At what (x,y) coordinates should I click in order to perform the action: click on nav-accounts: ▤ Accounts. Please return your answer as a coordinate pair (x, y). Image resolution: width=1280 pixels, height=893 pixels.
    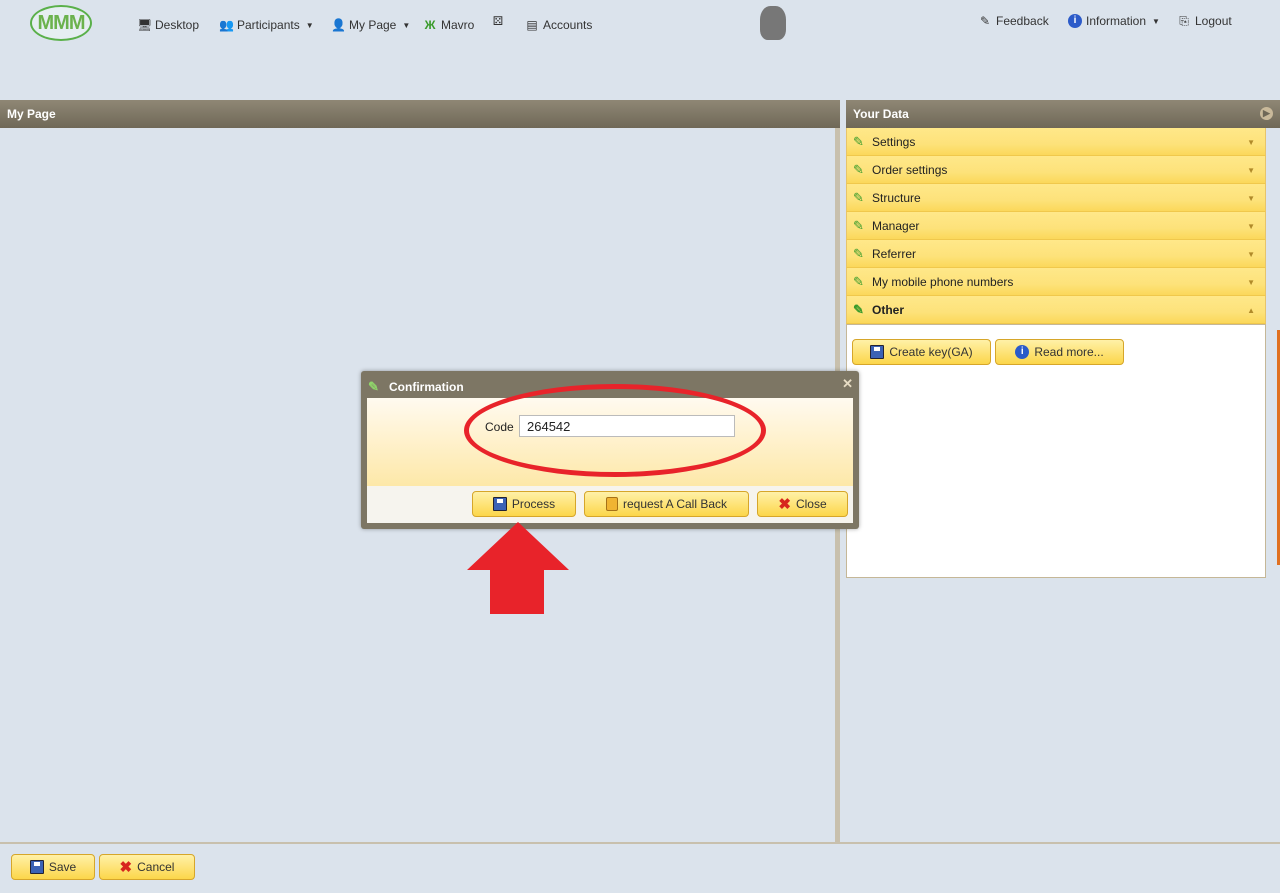
    Looking at the image, I should click on (558, 25).